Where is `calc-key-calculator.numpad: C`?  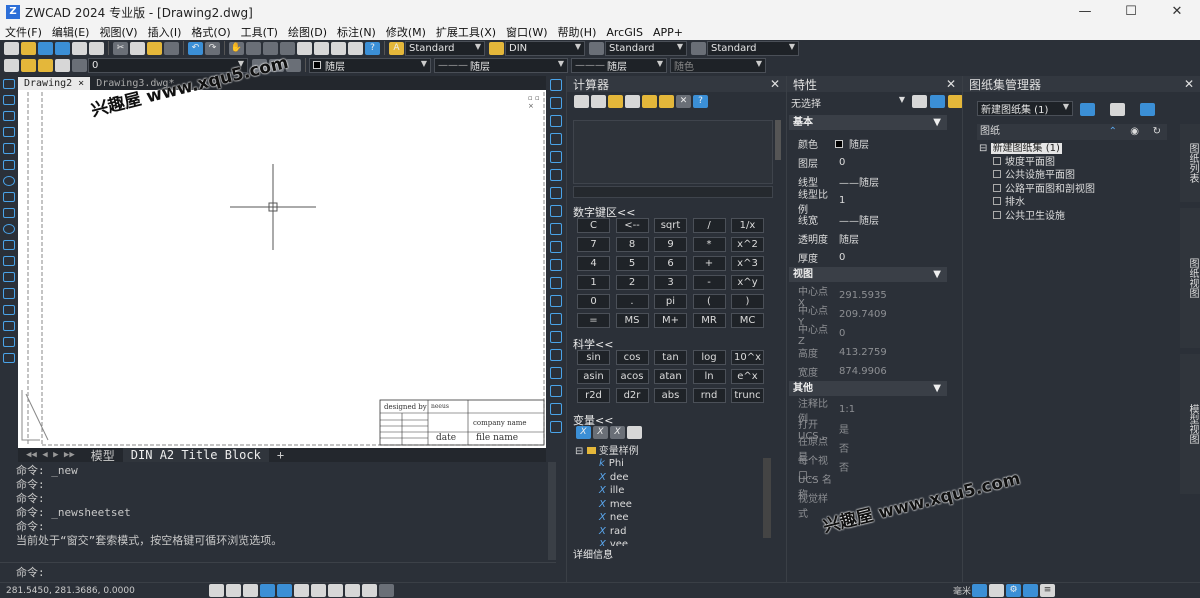 calc-key-calculator.numpad: C is located at coordinates (593, 225).